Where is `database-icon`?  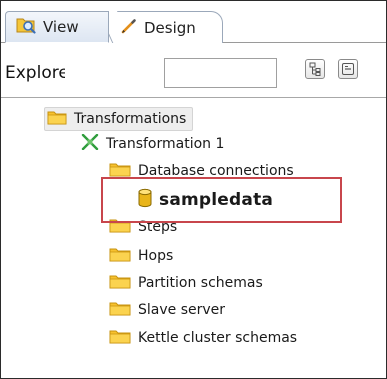
database-icon is located at coordinates (145, 200).